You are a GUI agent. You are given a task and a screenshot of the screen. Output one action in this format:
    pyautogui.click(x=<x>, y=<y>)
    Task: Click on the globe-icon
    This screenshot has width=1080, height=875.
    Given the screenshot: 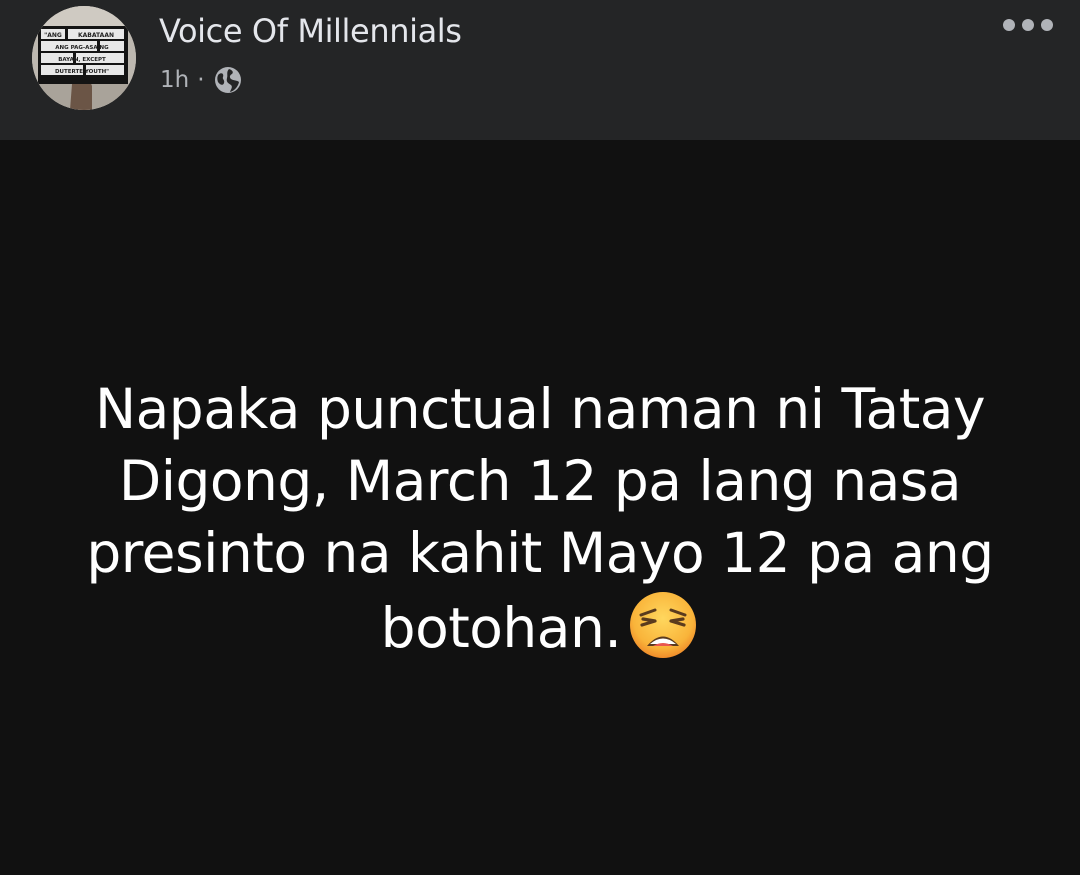 What is the action you would take?
    pyautogui.click(x=228, y=80)
    